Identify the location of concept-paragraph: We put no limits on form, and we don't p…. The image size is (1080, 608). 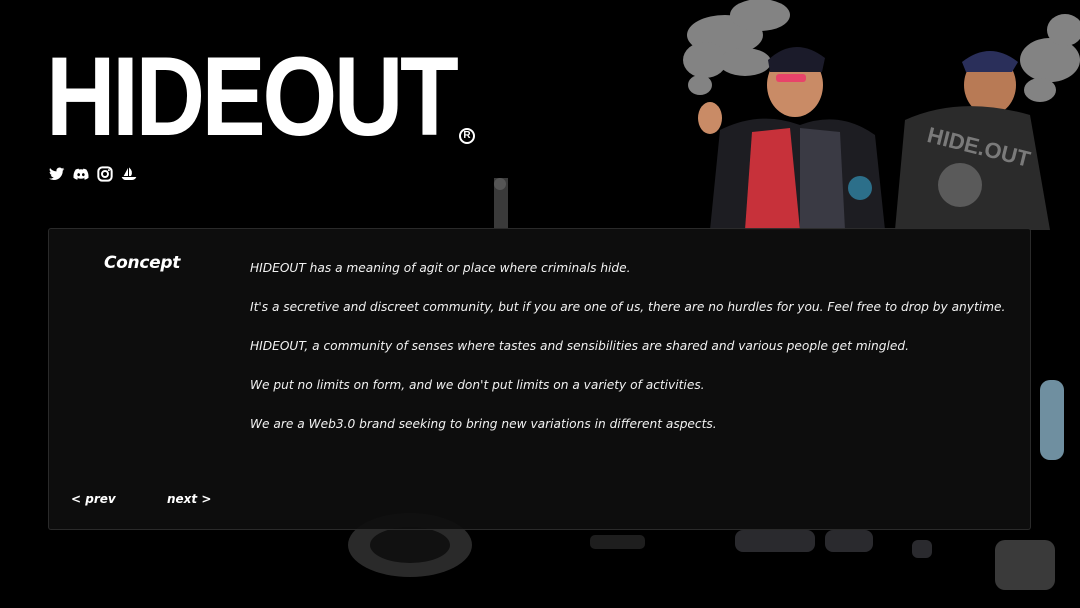
(477, 385).